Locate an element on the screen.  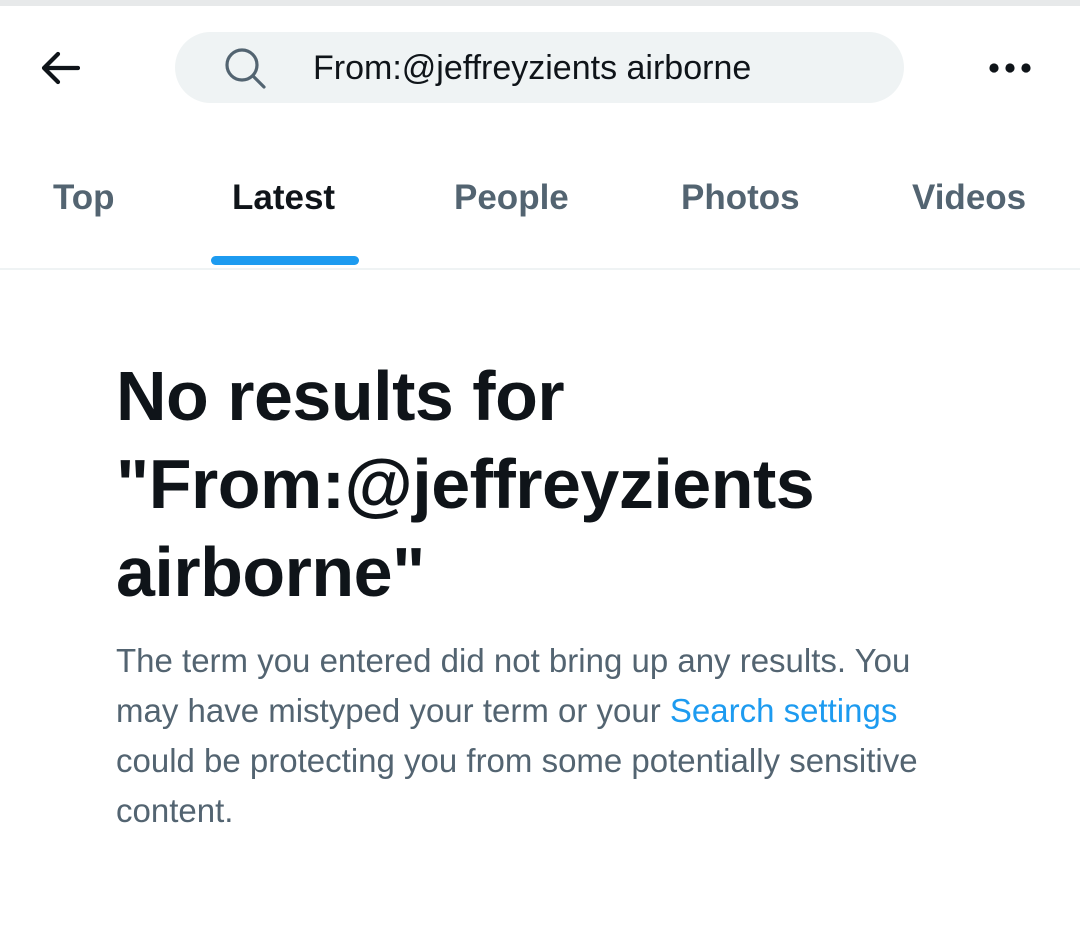
search-header is located at coordinates (540, 68).